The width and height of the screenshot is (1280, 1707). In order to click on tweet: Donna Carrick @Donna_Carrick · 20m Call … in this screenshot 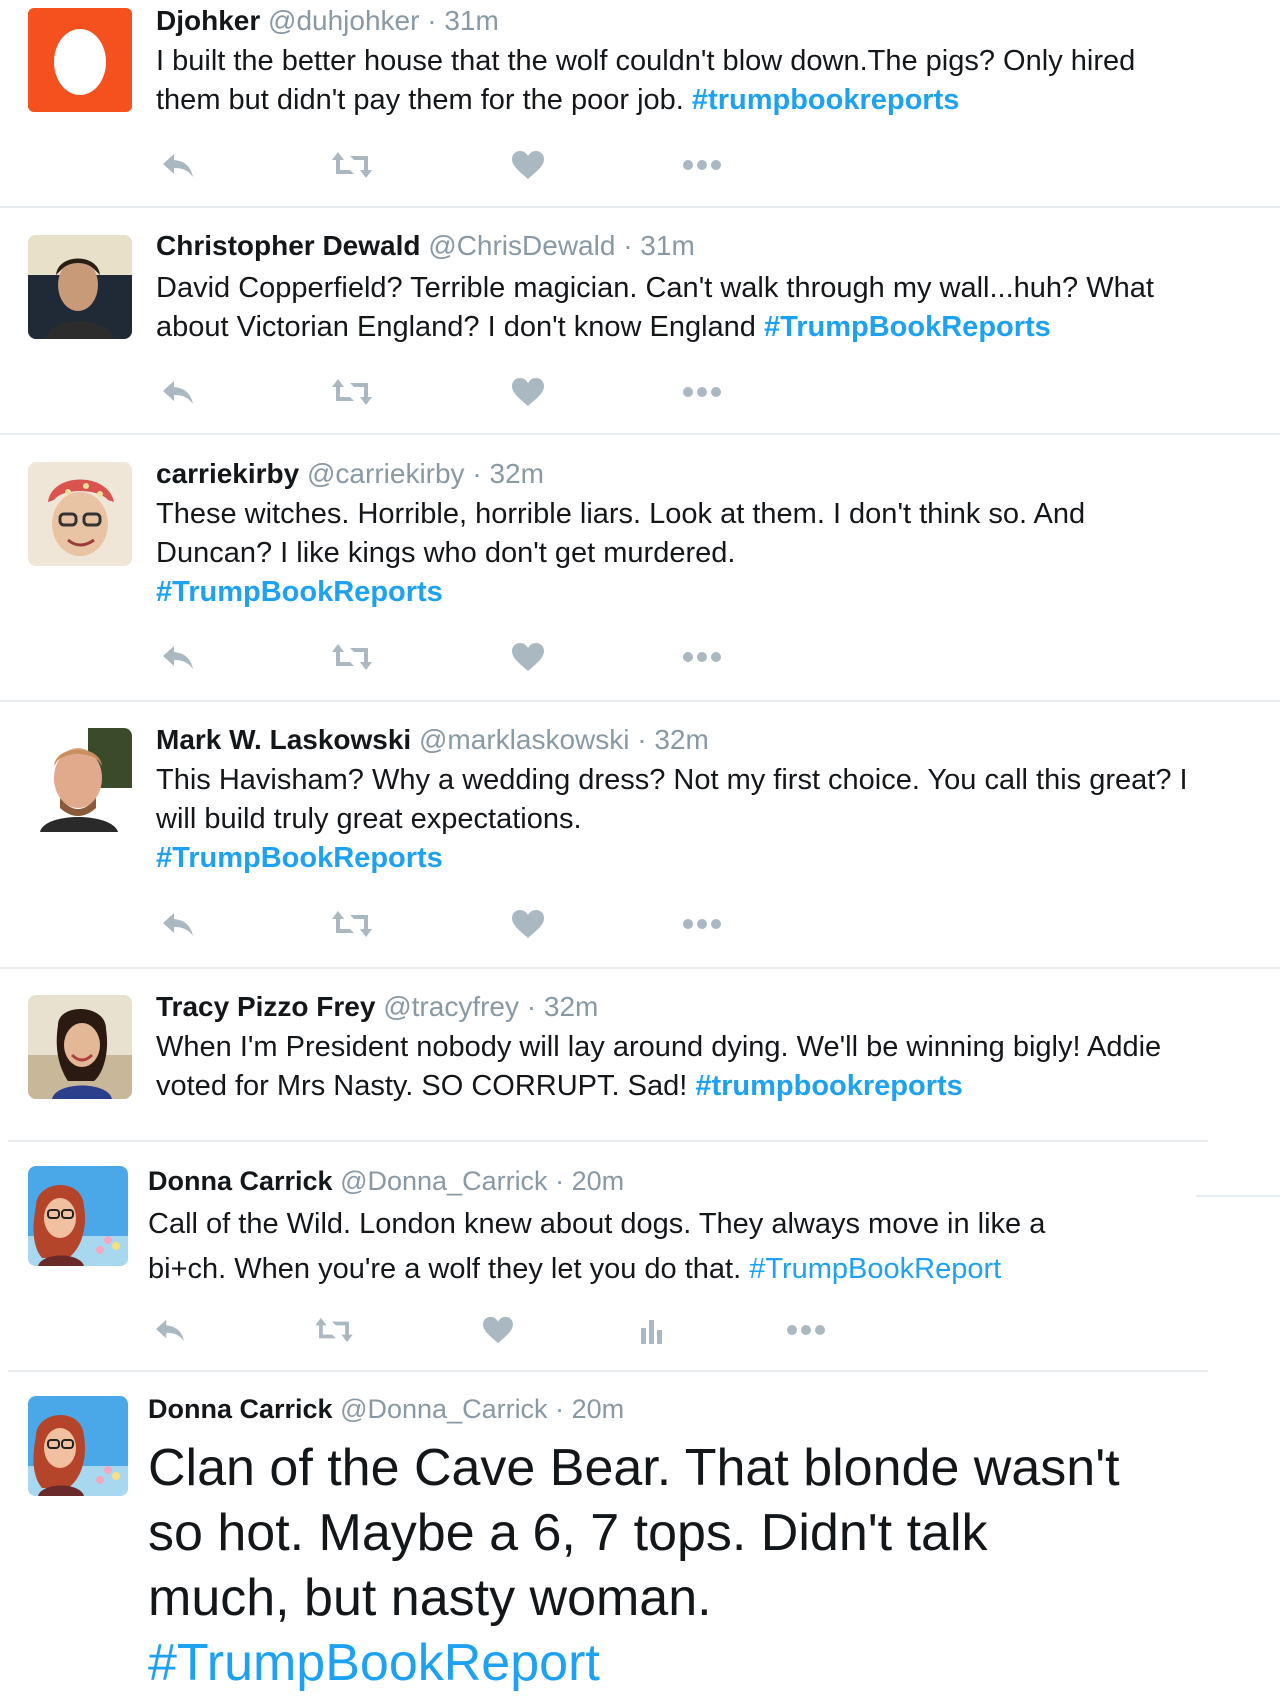, I will do `click(640, 1256)`.